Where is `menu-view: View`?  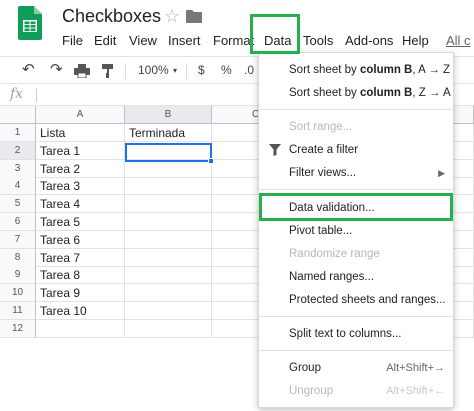 menu-view: View is located at coordinates (143, 40).